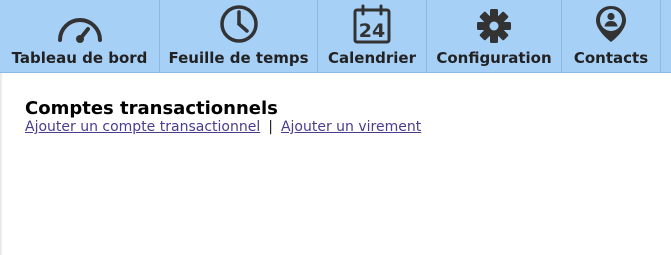 The image size is (671, 255). I want to click on add-account-link: Ajouter un compte transactionnel, so click(142, 127).